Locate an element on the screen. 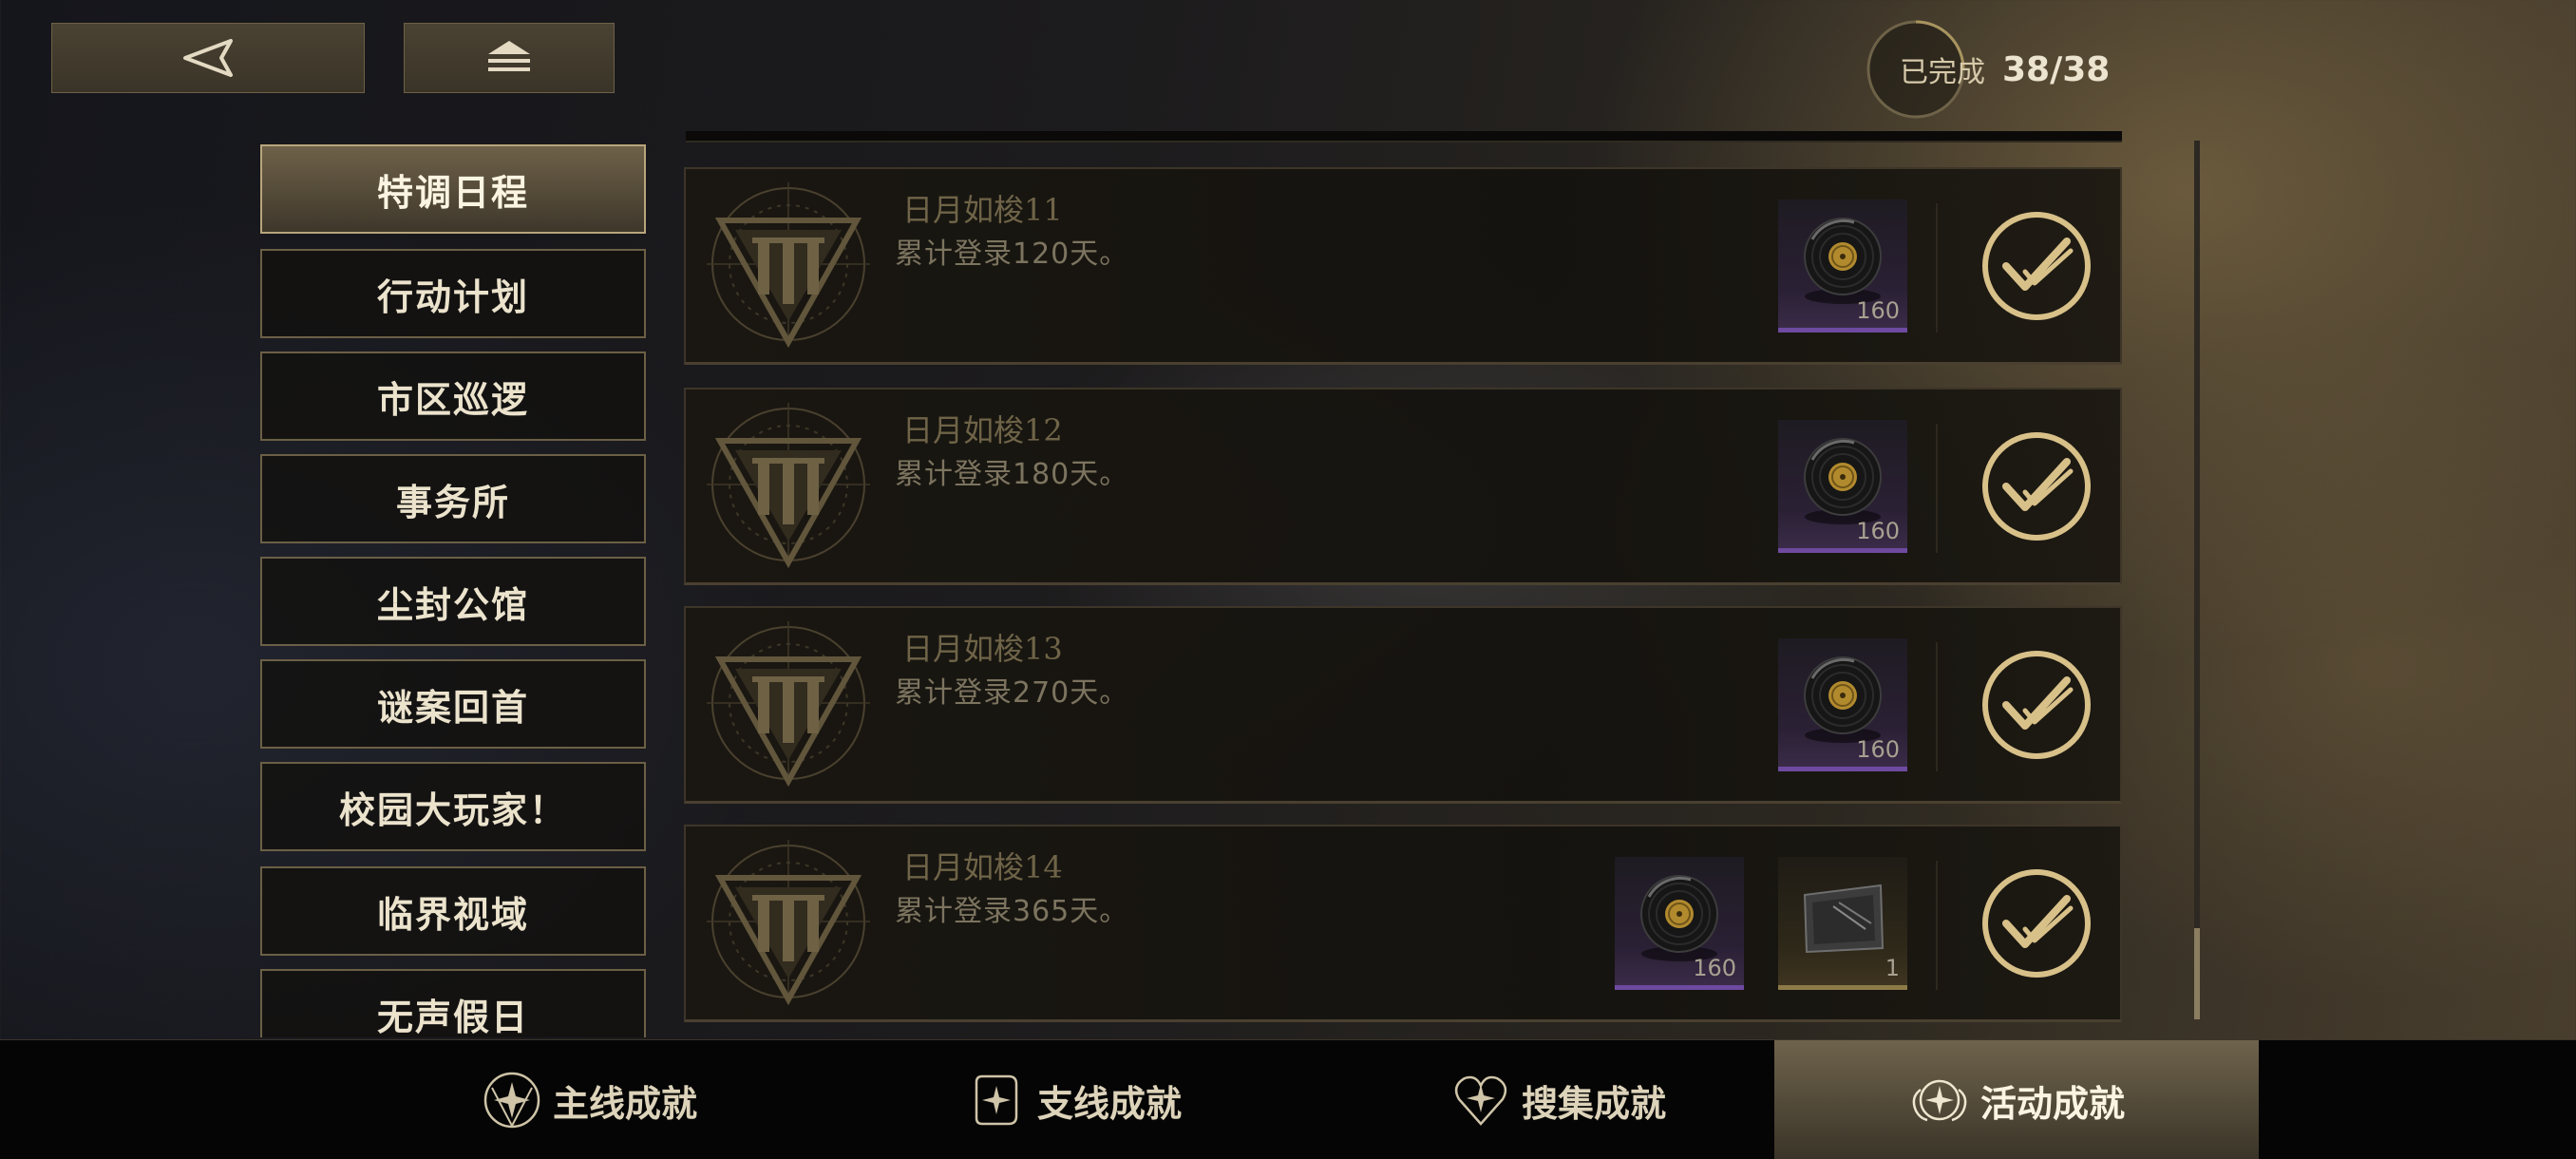 The image size is (2576, 1159). sidebar-item-label: 行动计划 is located at coordinates (452, 296).